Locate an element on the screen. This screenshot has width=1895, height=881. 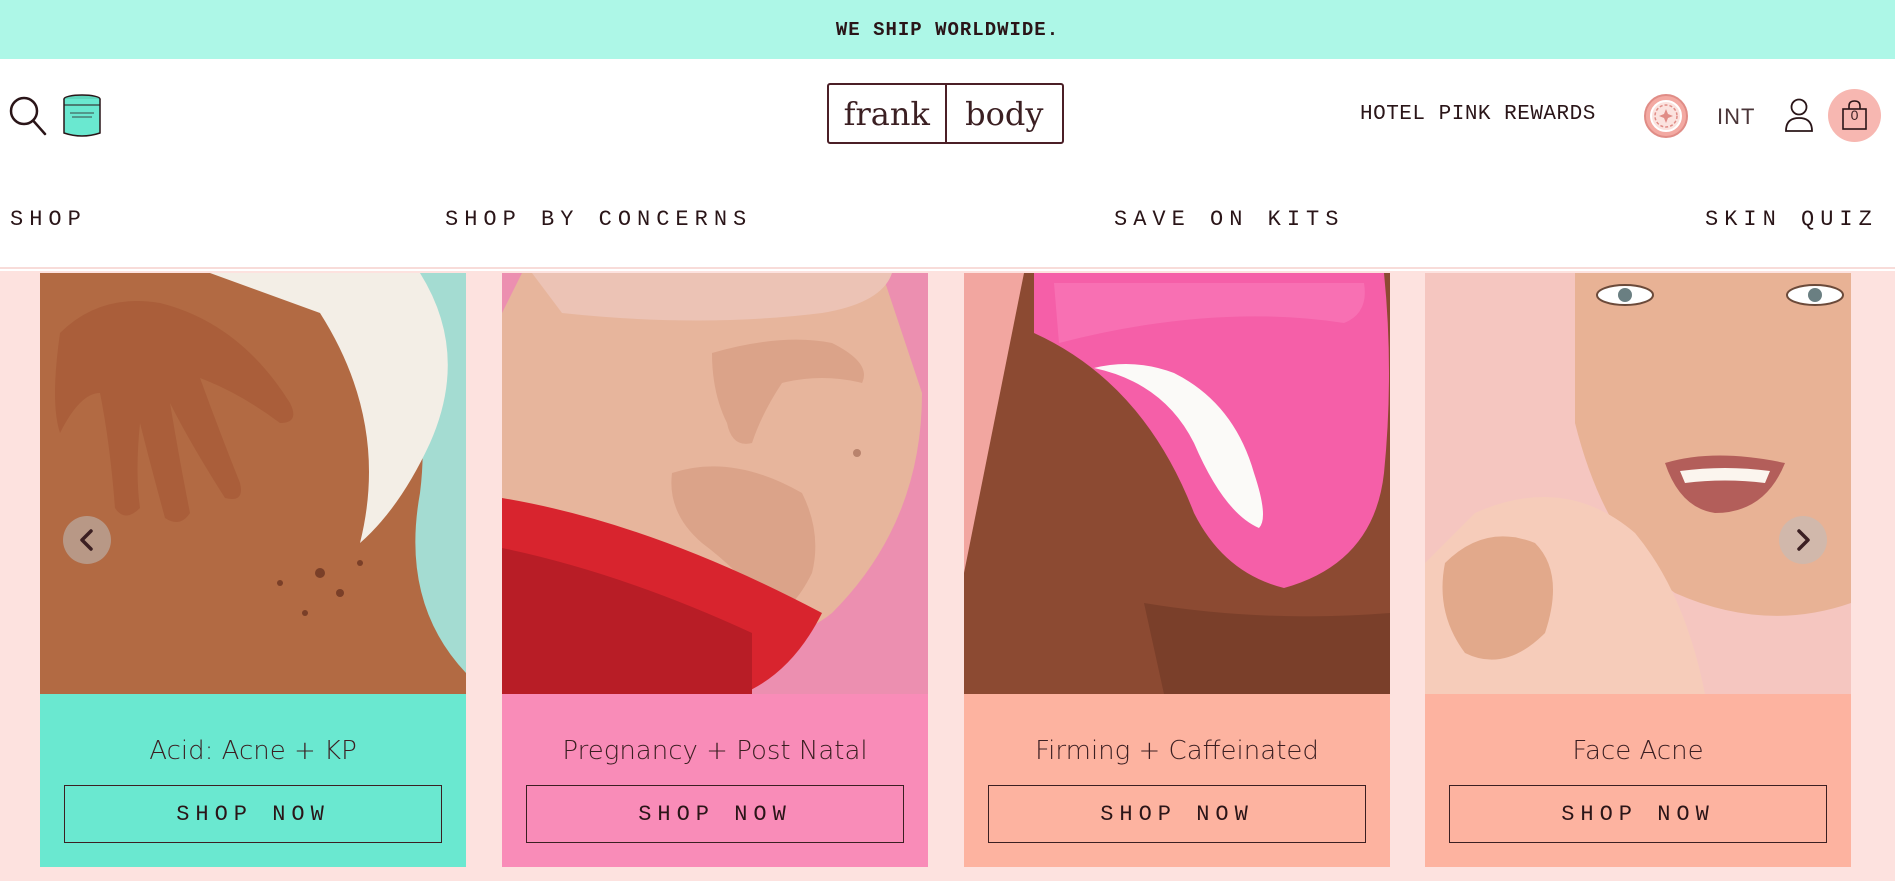
rewards-badge-icon is located at coordinates (1666, 116).